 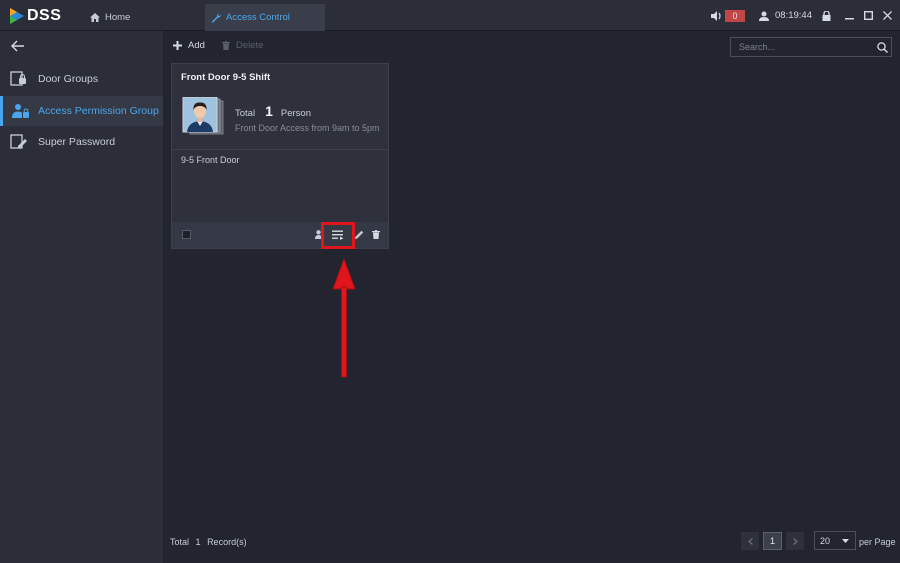 What do you see at coordinates (196, 45) in the screenshot?
I see `add-button-label: Add` at bounding box center [196, 45].